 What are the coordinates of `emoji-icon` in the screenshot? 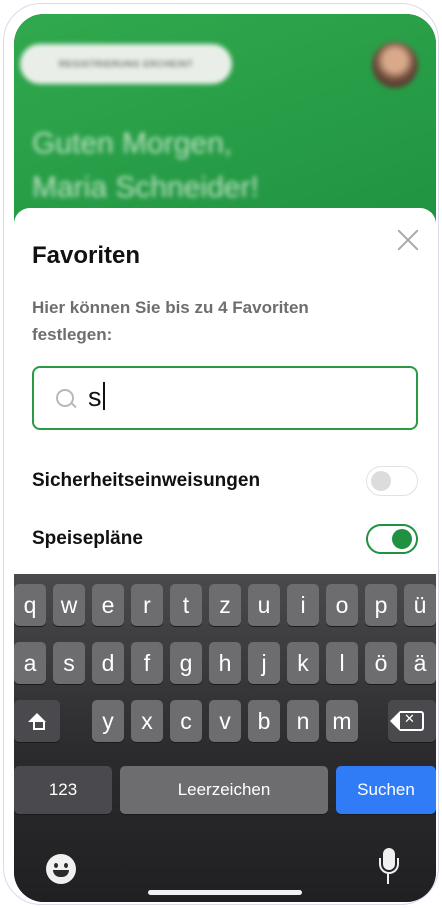 It's located at (61, 869).